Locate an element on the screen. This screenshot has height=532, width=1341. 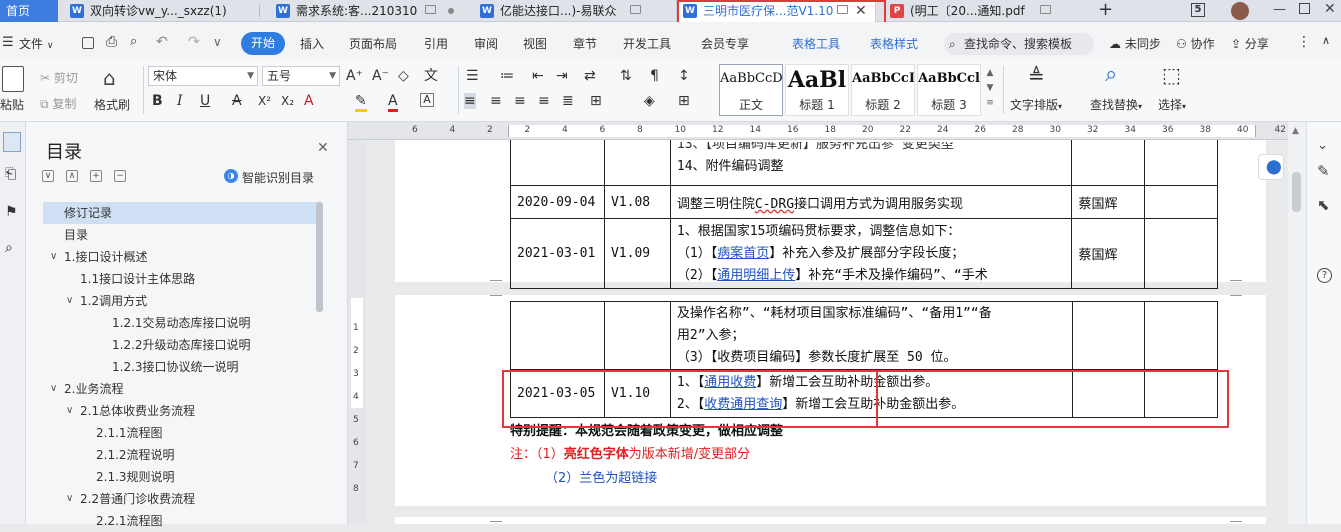
undo-icon: ↶ is located at coordinates (162, 42).